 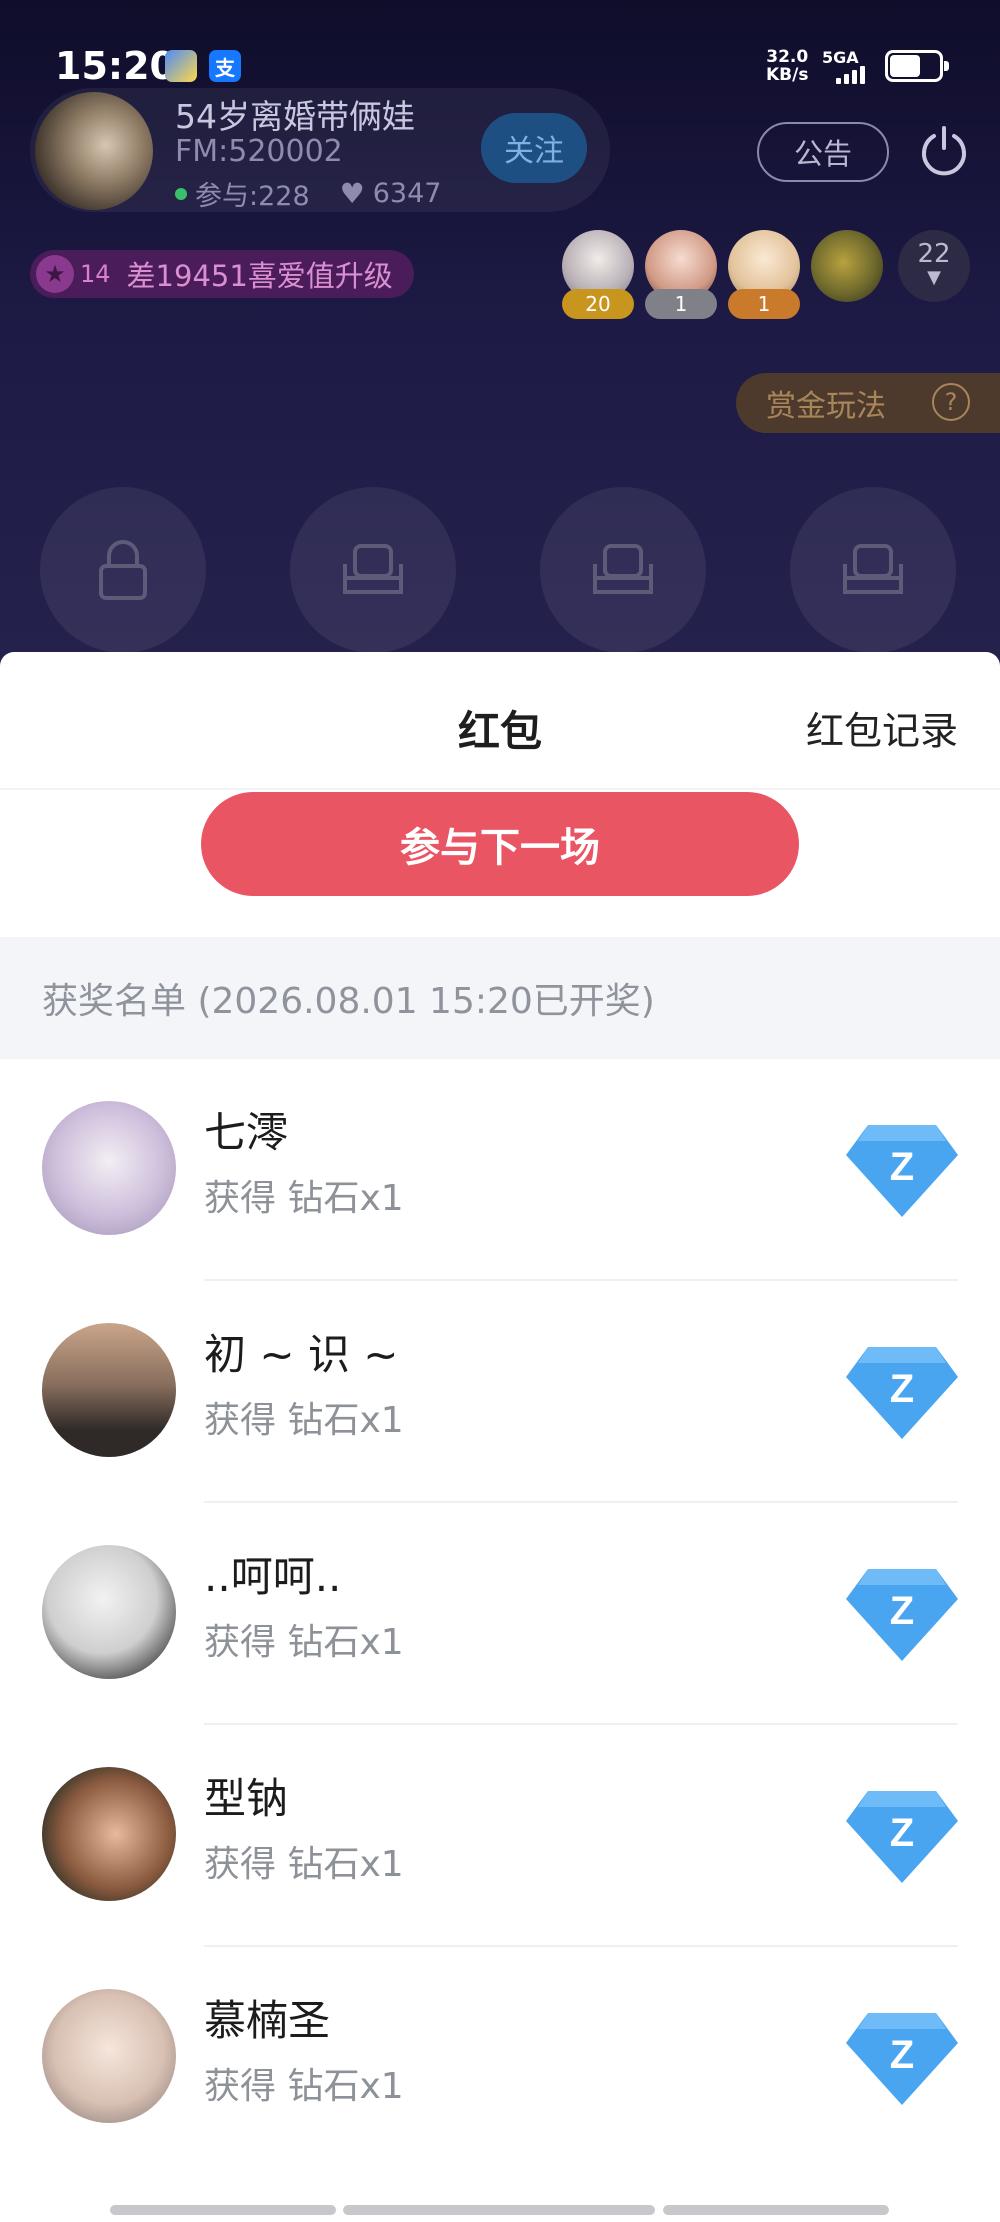 What do you see at coordinates (934, 277) in the screenshot?
I see `chevron-down-icon: ▼` at bounding box center [934, 277].